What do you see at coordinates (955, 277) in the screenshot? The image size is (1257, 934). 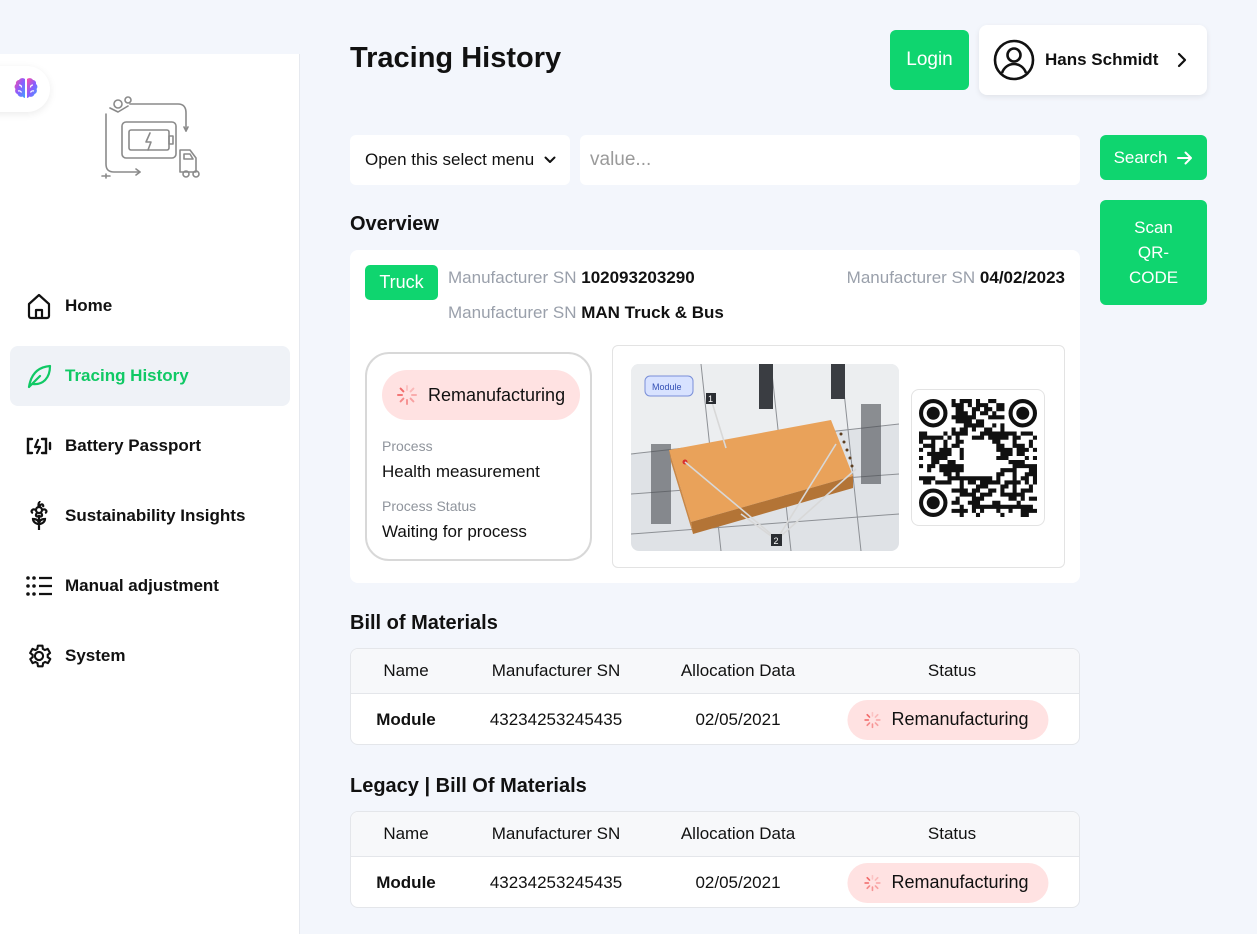 I see `manufacturer-date-field: Manufacturer SN 04/02/2023` at bounding box center [955, 277].